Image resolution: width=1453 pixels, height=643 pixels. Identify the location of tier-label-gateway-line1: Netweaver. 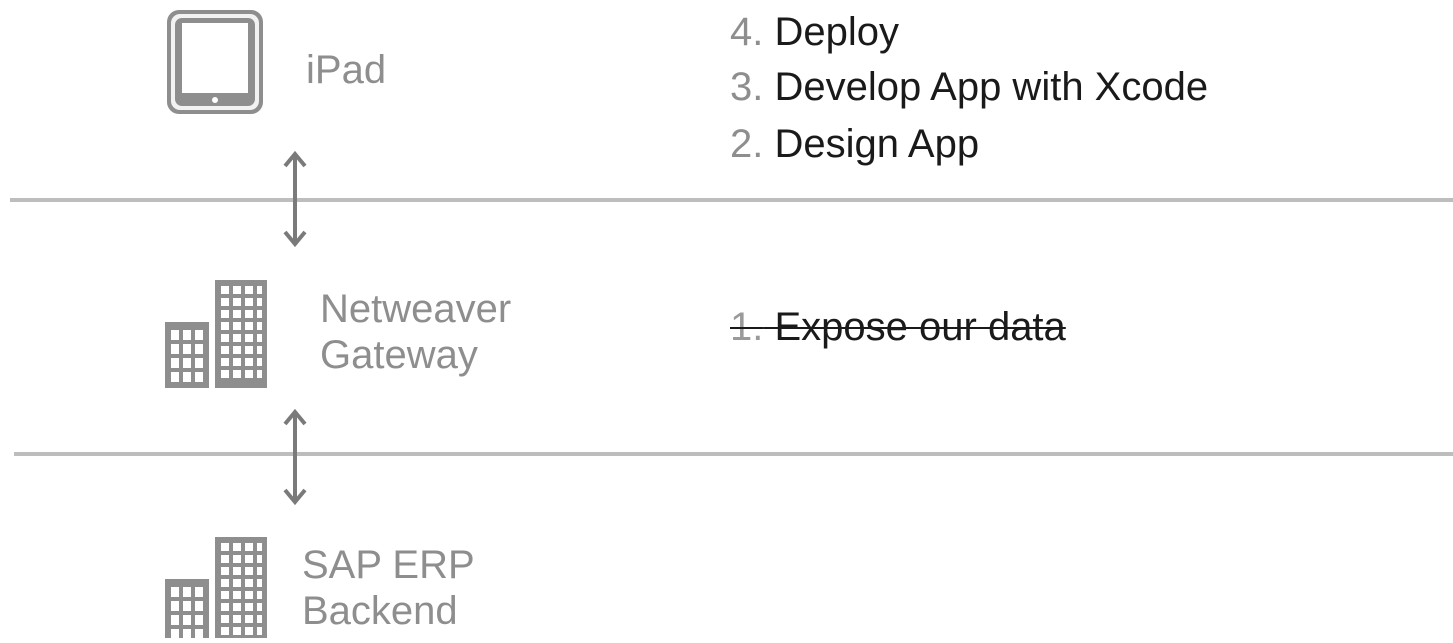
(416, 309).